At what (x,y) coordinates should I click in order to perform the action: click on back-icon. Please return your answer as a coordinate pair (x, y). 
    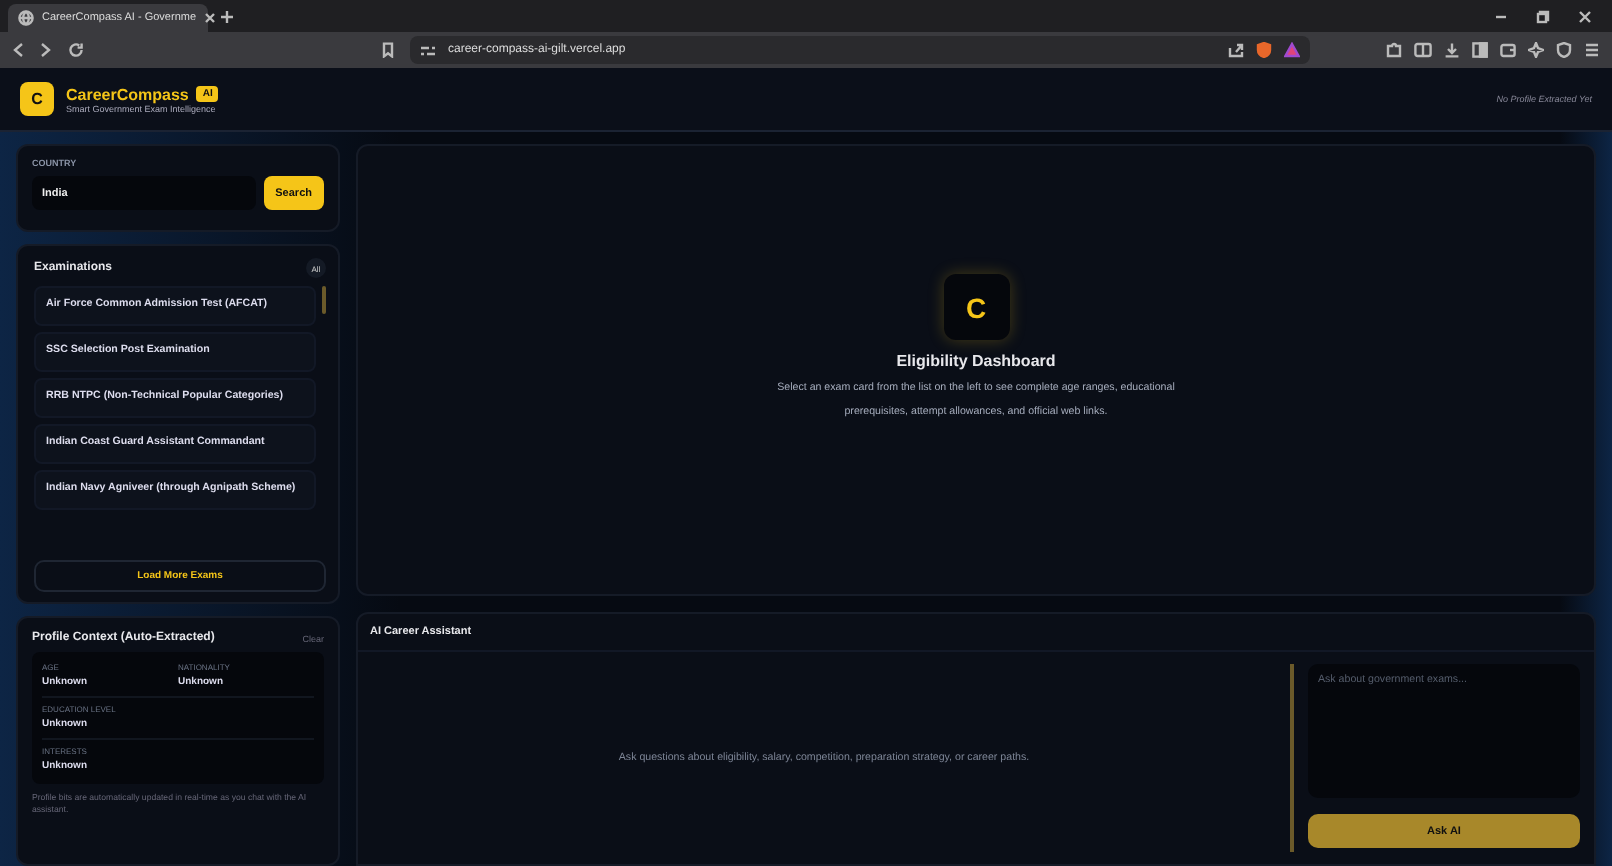
    Looking at the image, I should click on (18, 50).